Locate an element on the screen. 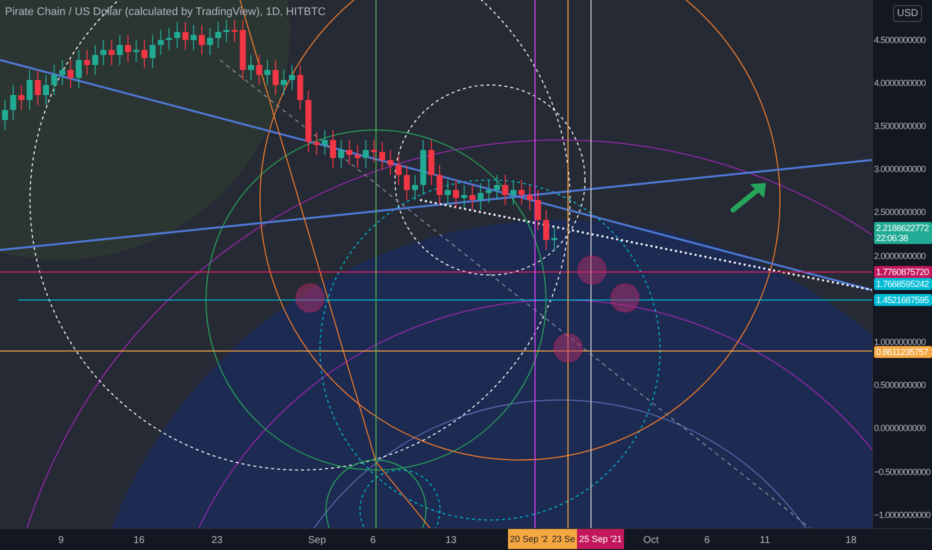  price-tag: 0.8611235757 is located at coordinates (903, 352).